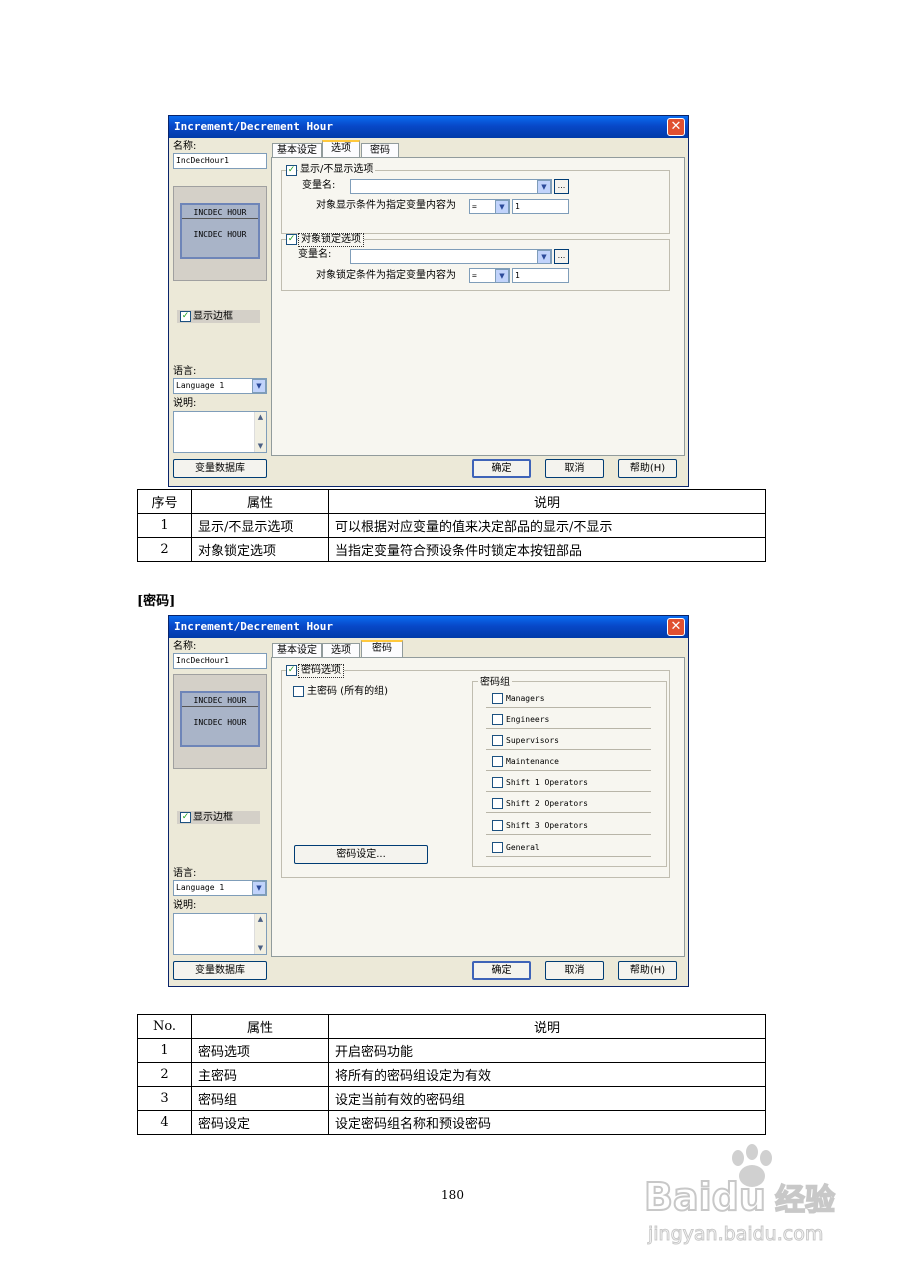 Image resolution: width=905 pixels, height=1280 pixels. What do you see at coordinates (291, 670) in the screenshot?
I see `password-option-checkbox: ✓` at bounding box center [291, 670].